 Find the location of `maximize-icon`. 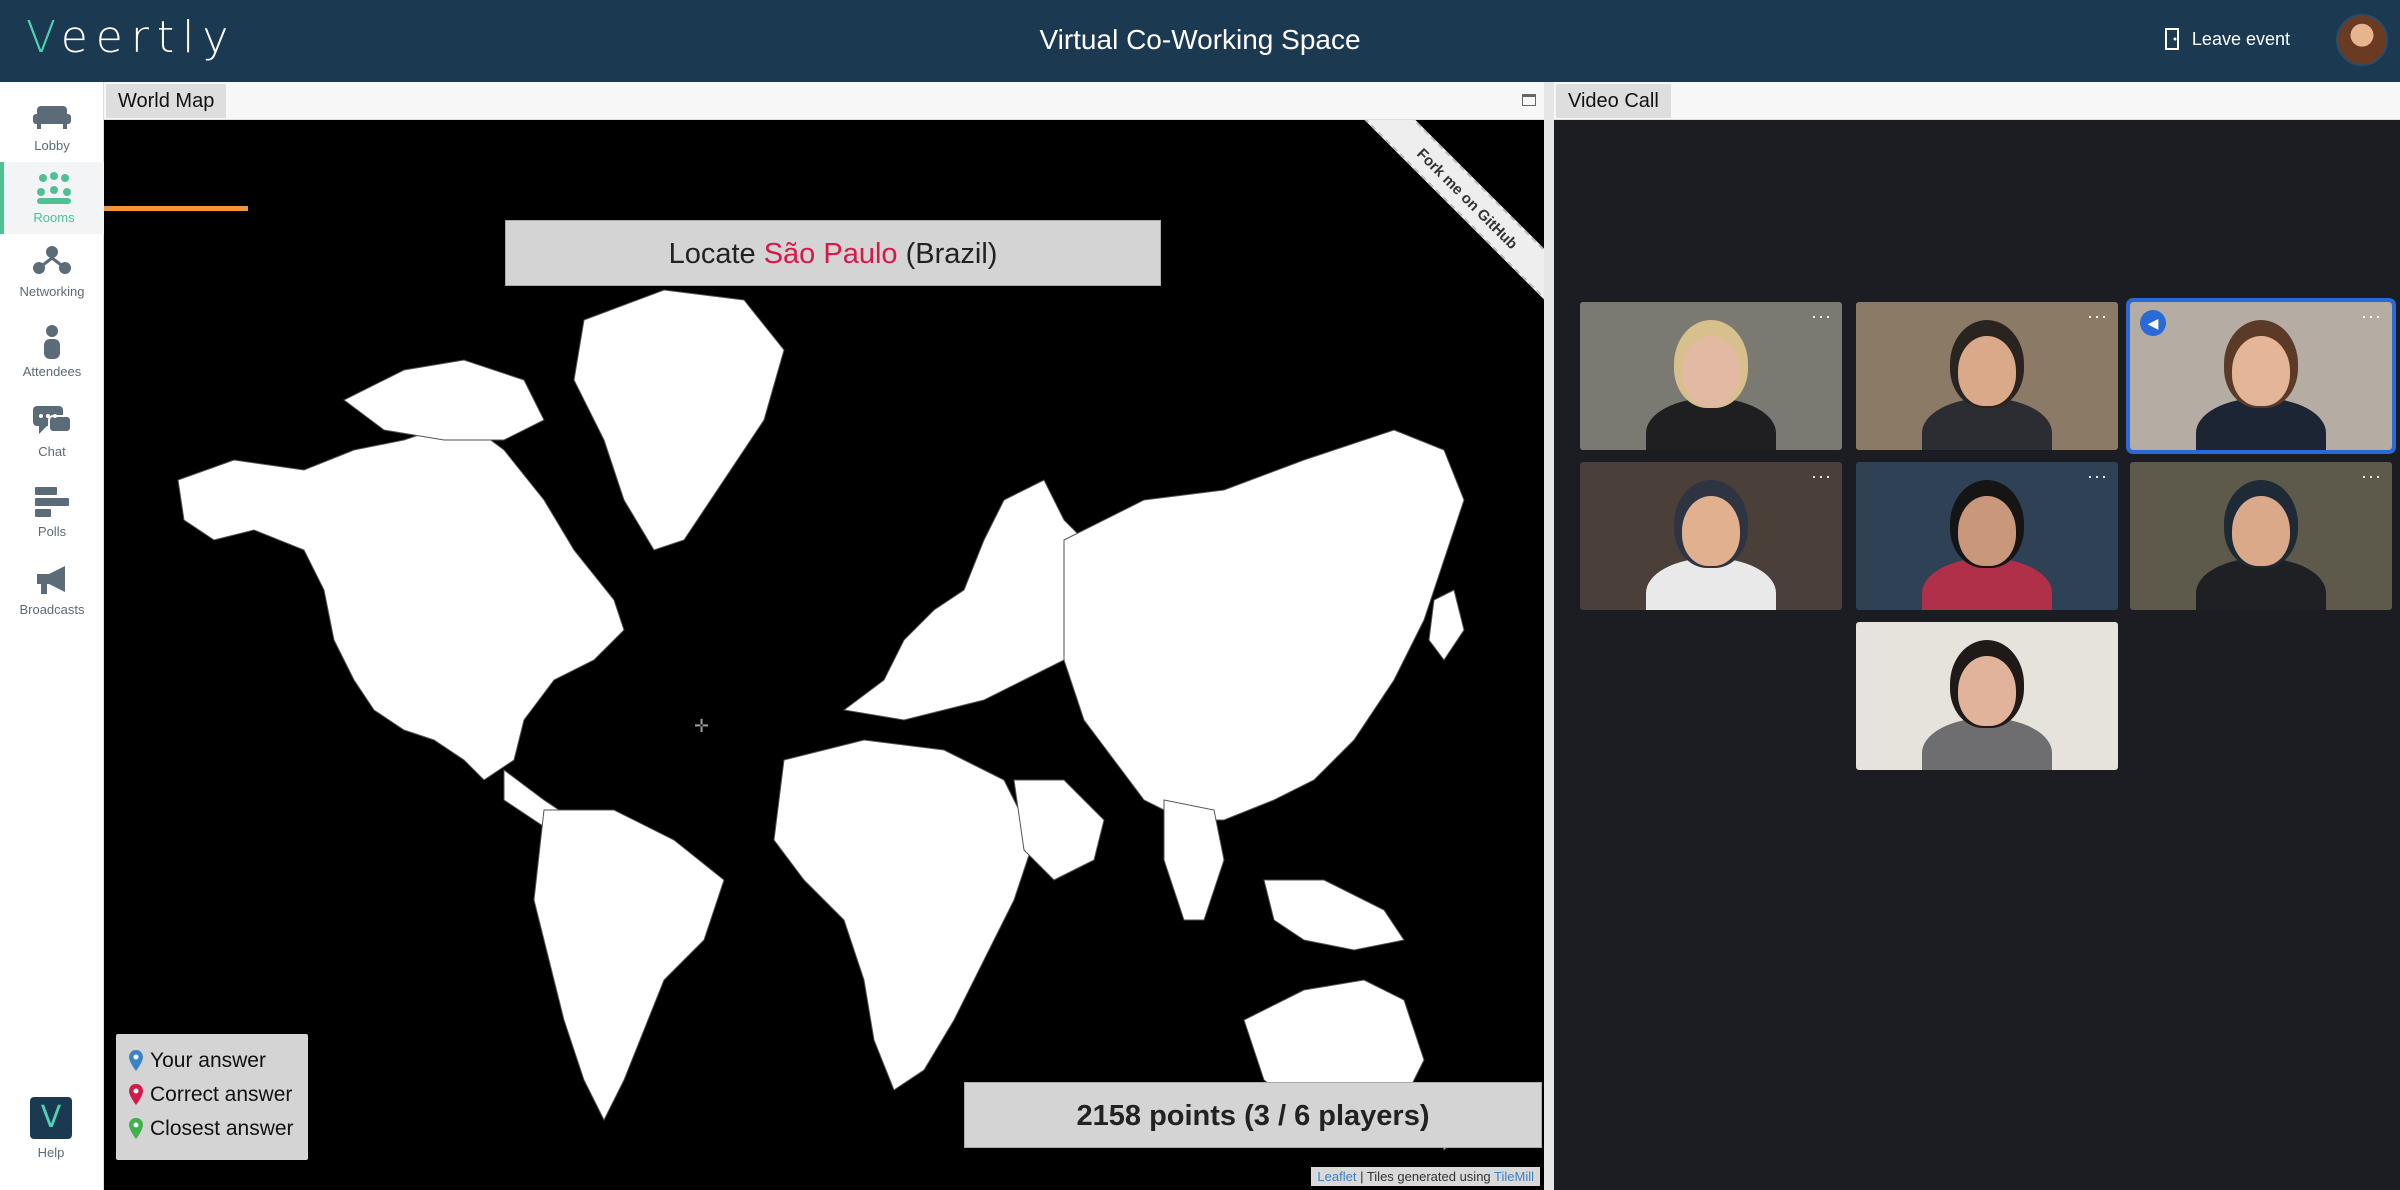

maximize-icon is located at coordinates (1529, 100).